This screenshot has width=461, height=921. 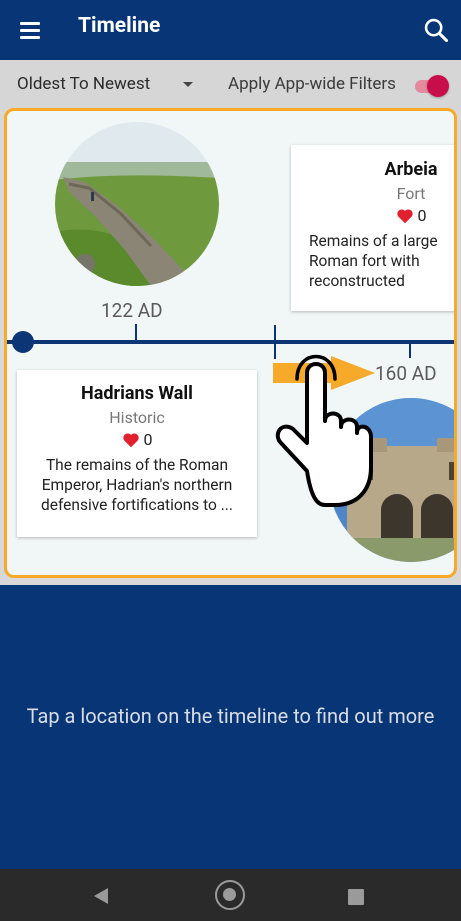 What do you see at coordinates (356, 897) in the screenshot?
I see `recents-square-icon` at bounding box center [356, 897].